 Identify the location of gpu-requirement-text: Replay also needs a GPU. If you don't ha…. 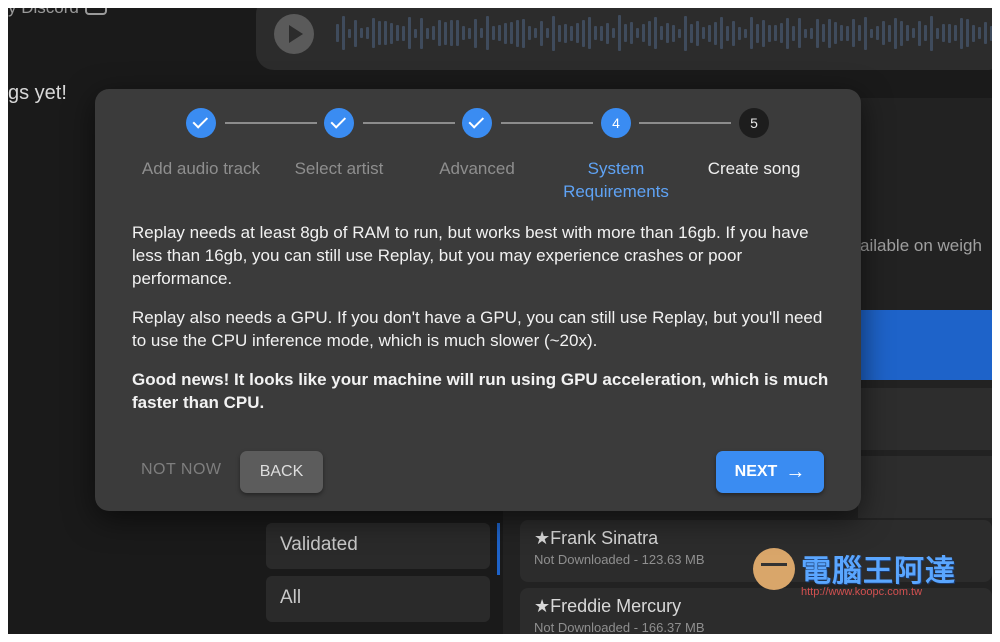
(477, 329).